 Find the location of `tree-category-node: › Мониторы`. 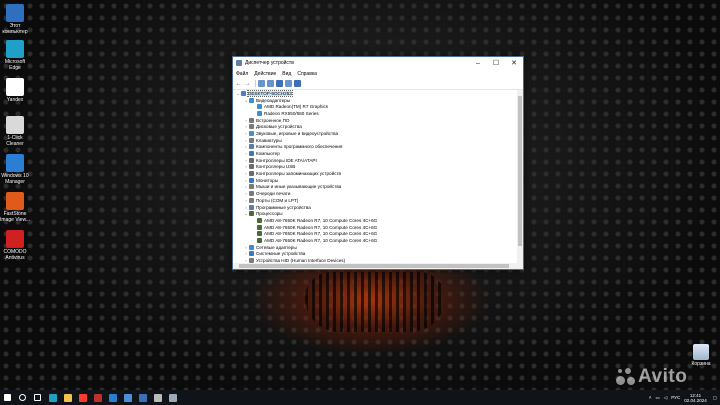

tree-category-node: › Мониторы is located at coordinates (375, 180).